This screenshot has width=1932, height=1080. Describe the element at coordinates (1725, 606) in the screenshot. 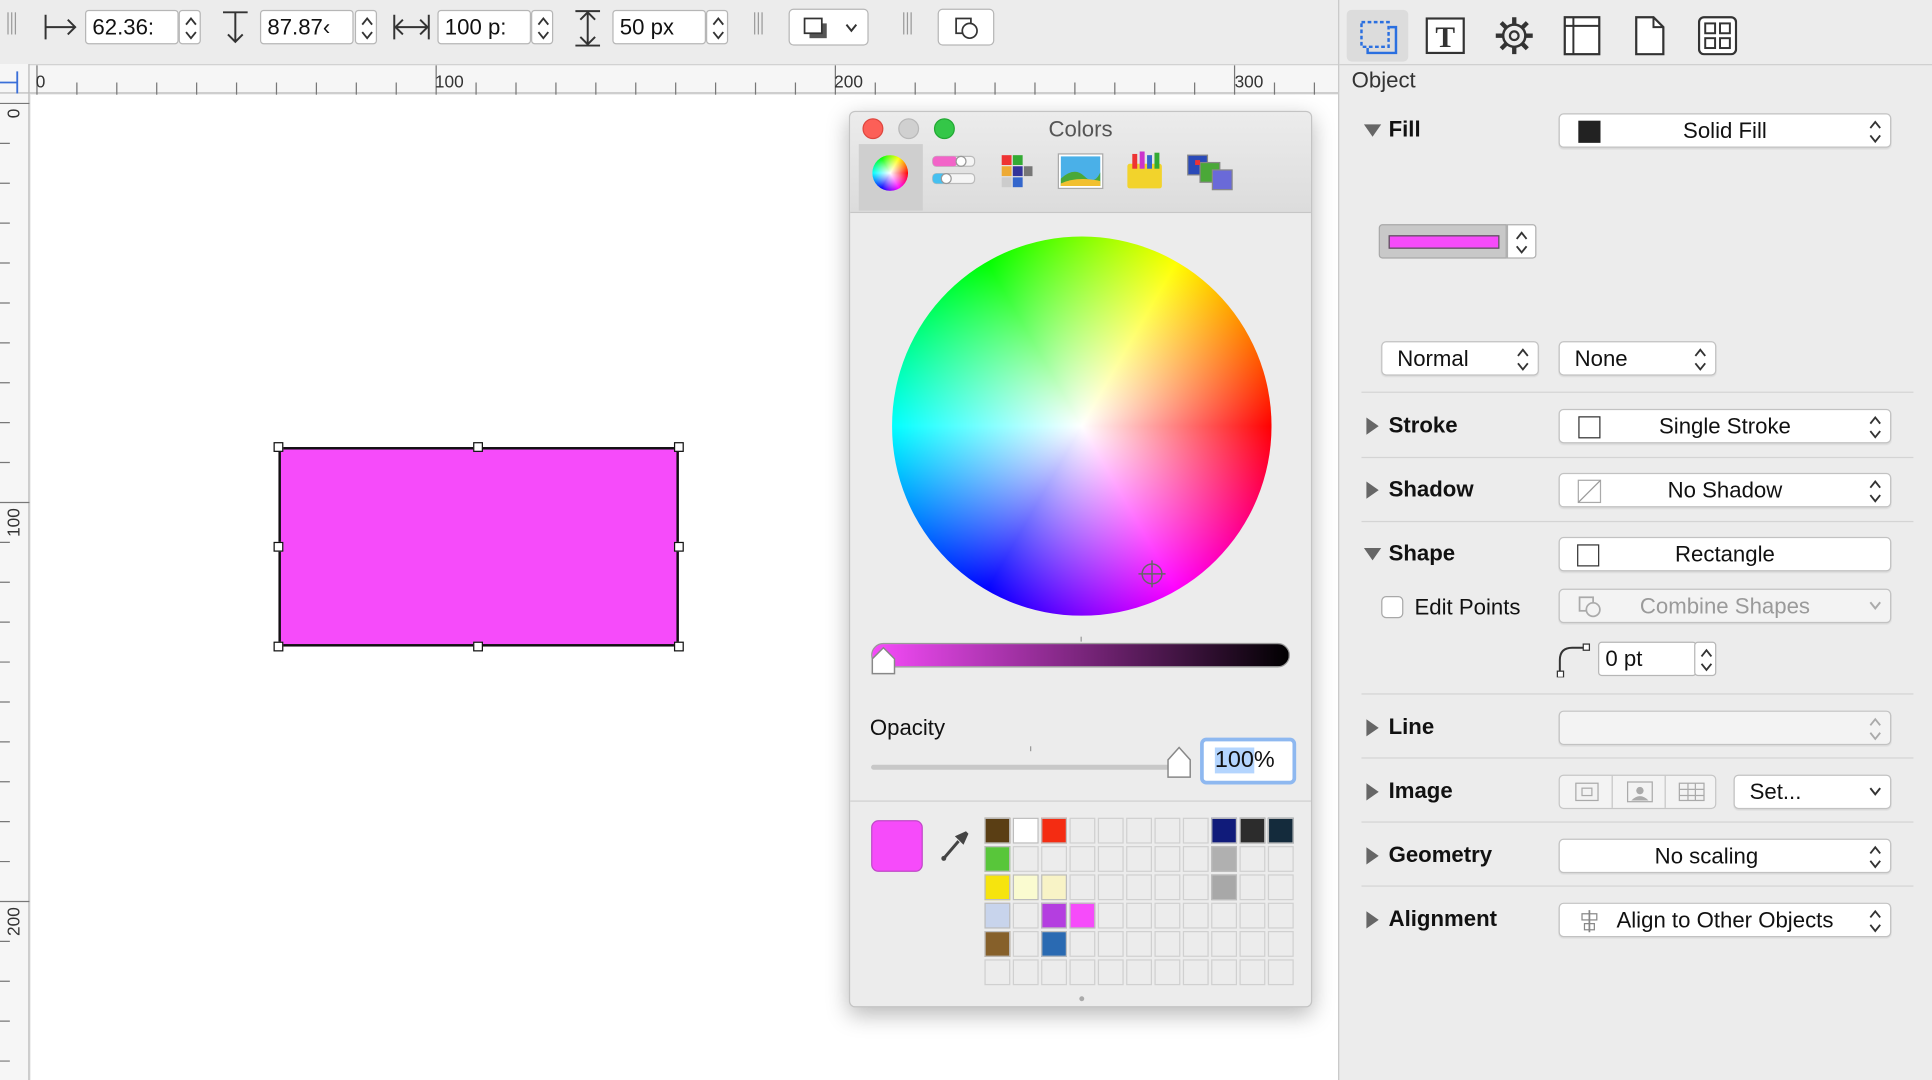

I see `combine-shapes-dropdown: Combine Shapes` at that location.